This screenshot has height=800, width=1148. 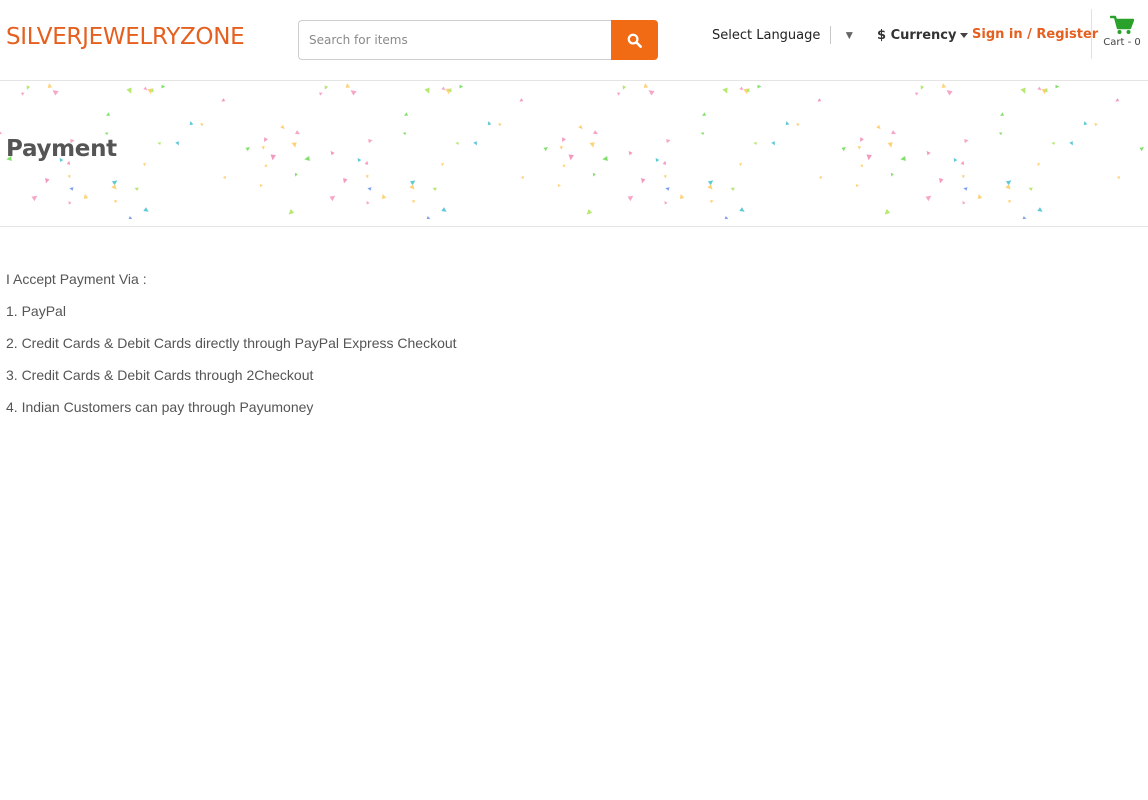 What do you see at coordinates (61, 149) in the screenshot?
I see `page-title: Payment` at bounding box center [61, 149].